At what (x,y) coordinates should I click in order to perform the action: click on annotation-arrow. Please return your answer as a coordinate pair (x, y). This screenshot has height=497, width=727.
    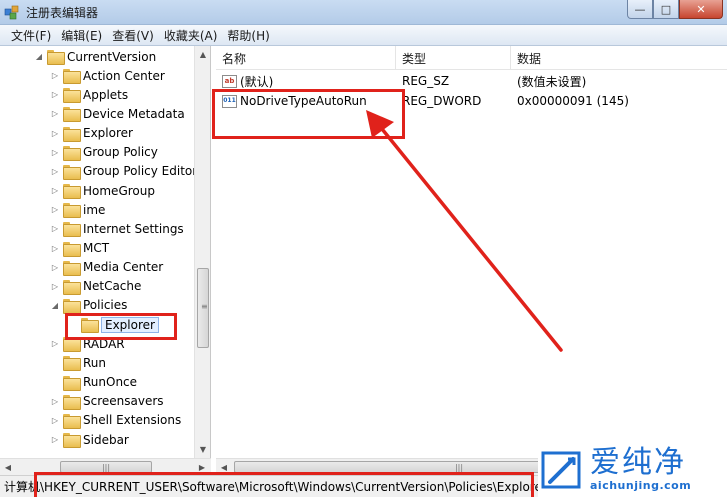
    Looking at the image, I should click on (464, 231).